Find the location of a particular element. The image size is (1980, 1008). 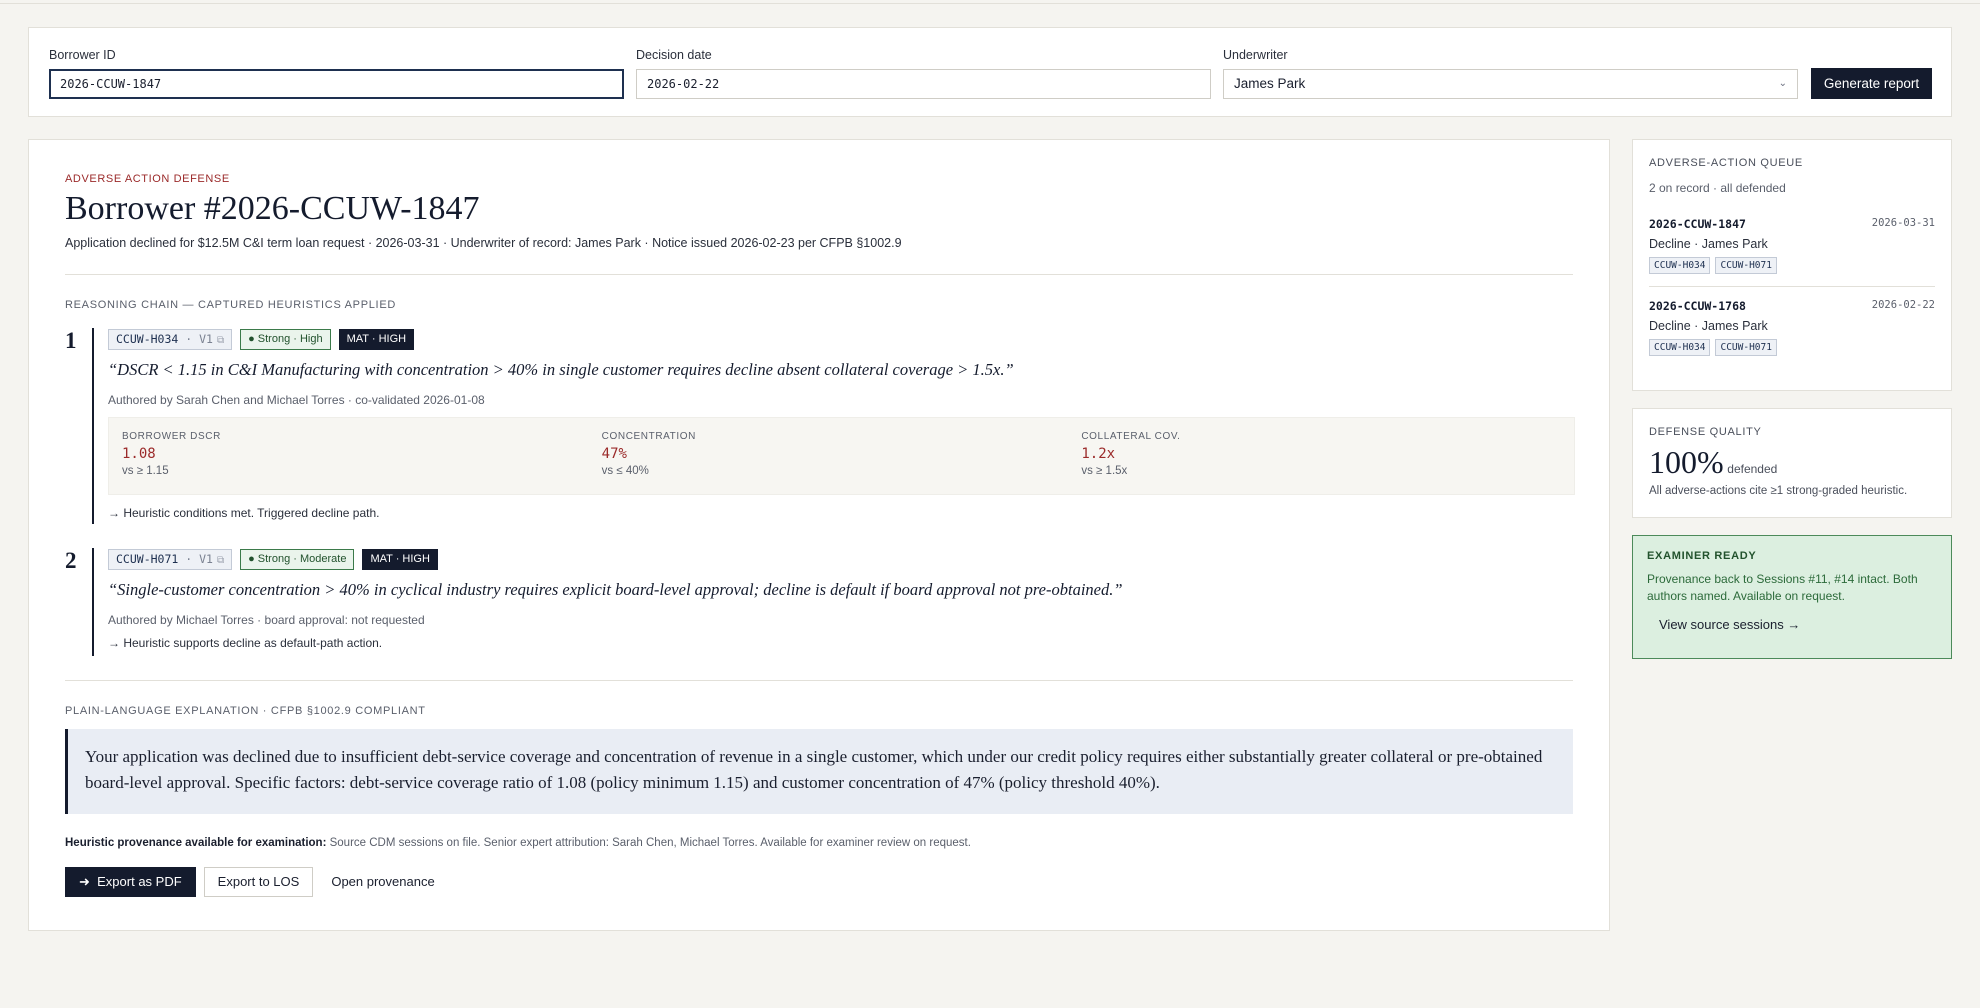

examiner-label: EXAMINER READY is located at coordinates (1702, 556).